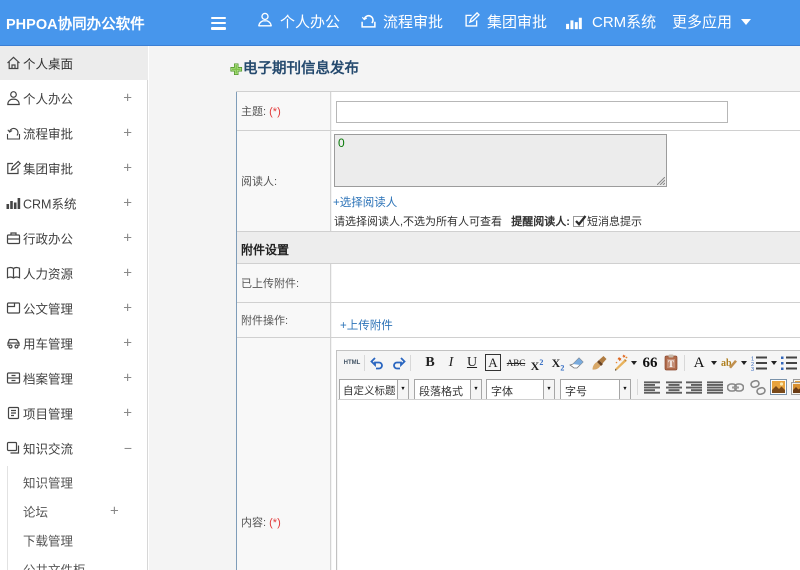 This screenshot has width=800, height=570. What do you see at coordinates (671, 364) in the screenshot?
I see `svg-text: T` at bounding box center [671, 364].